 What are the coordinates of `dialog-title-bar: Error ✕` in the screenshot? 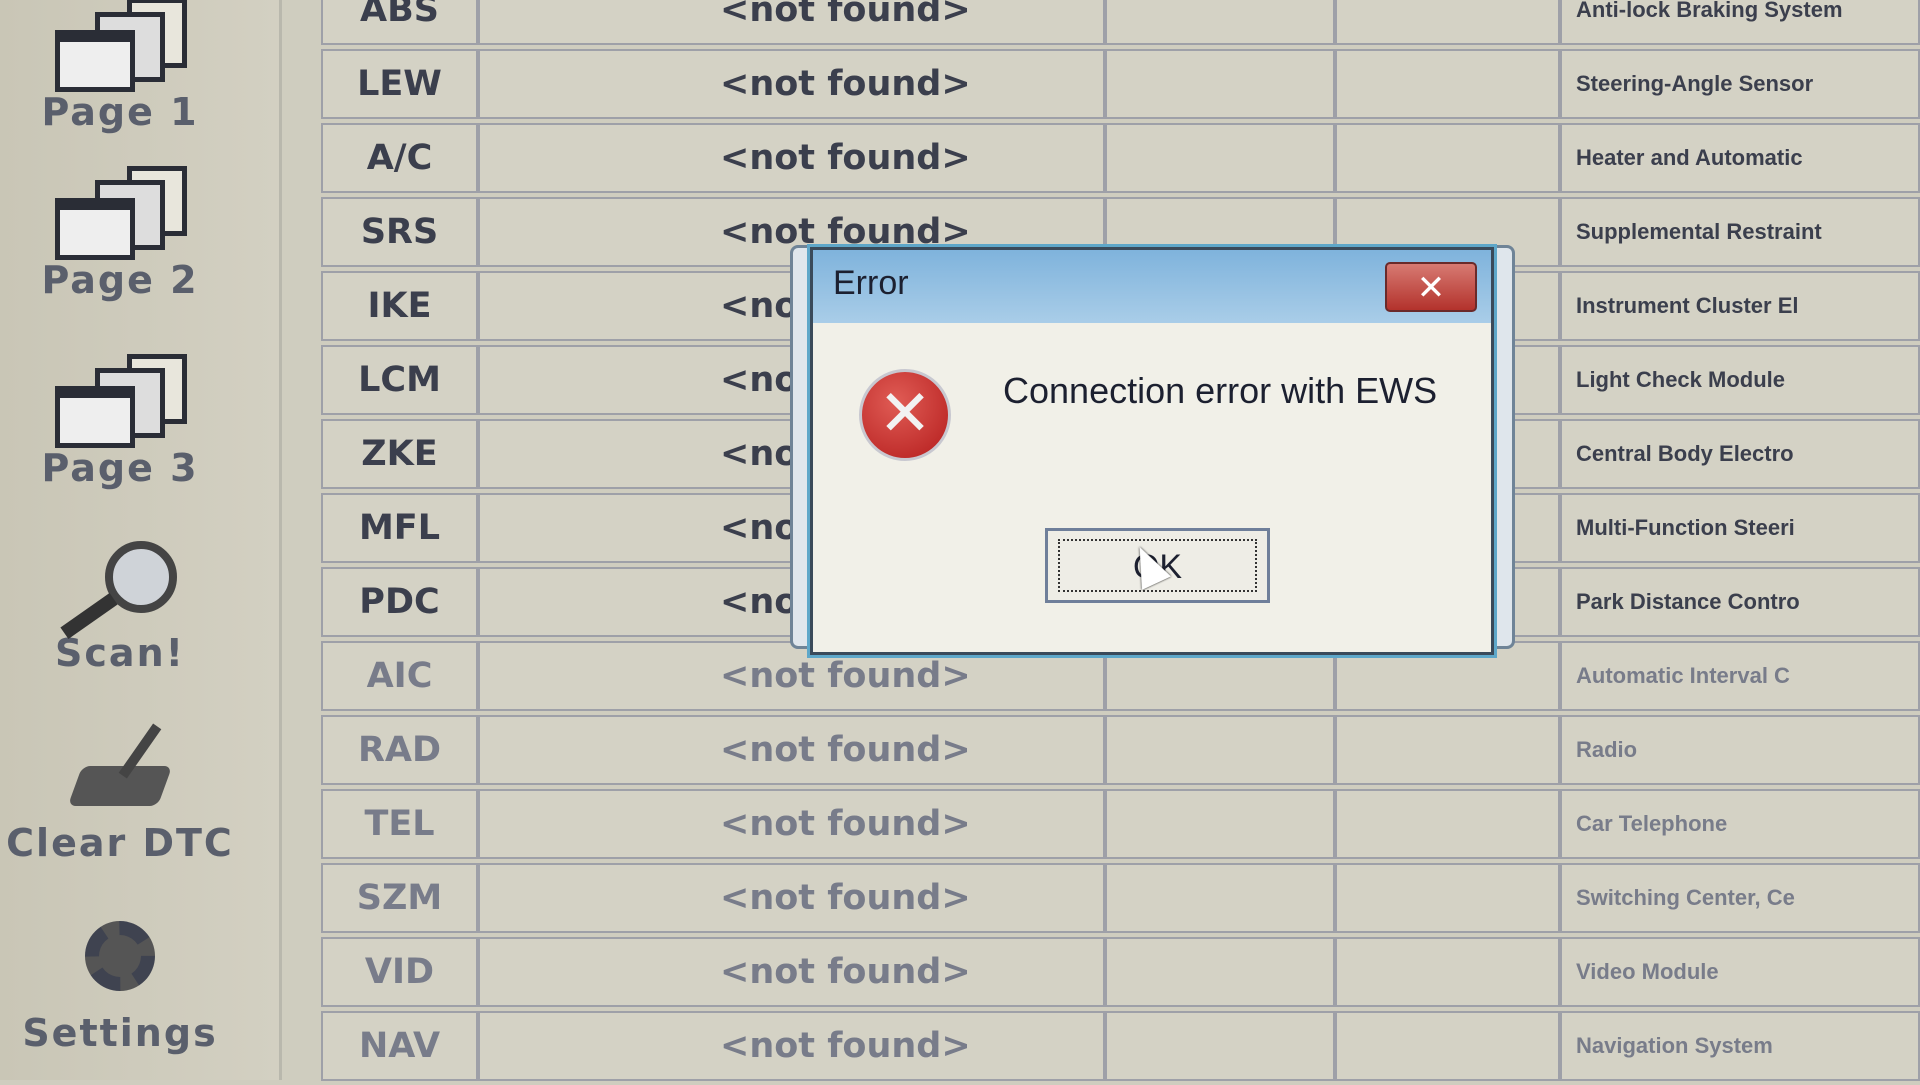 It's located at (1152, 286).